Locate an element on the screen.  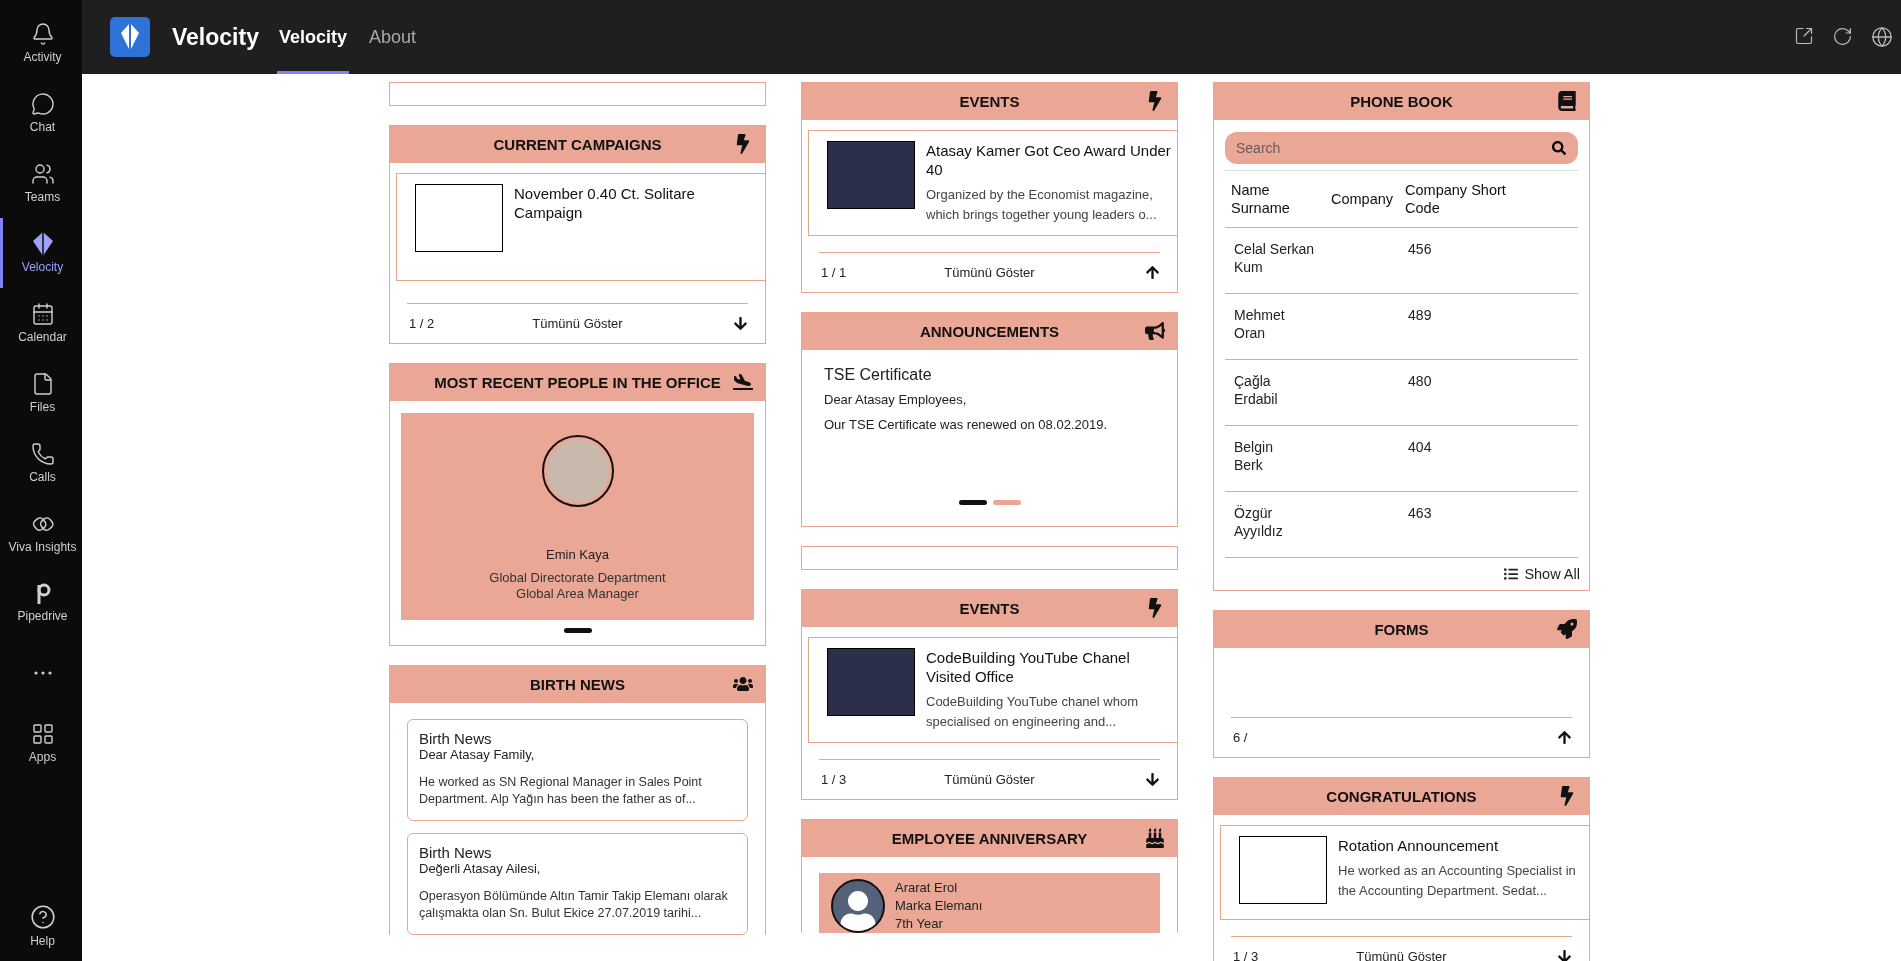
pager-text: 1 / 1 is located at coordinates (833, 272).